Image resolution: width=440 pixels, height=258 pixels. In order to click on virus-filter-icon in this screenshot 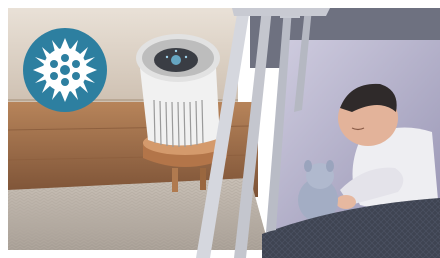, I will do `click(65, 70)`.